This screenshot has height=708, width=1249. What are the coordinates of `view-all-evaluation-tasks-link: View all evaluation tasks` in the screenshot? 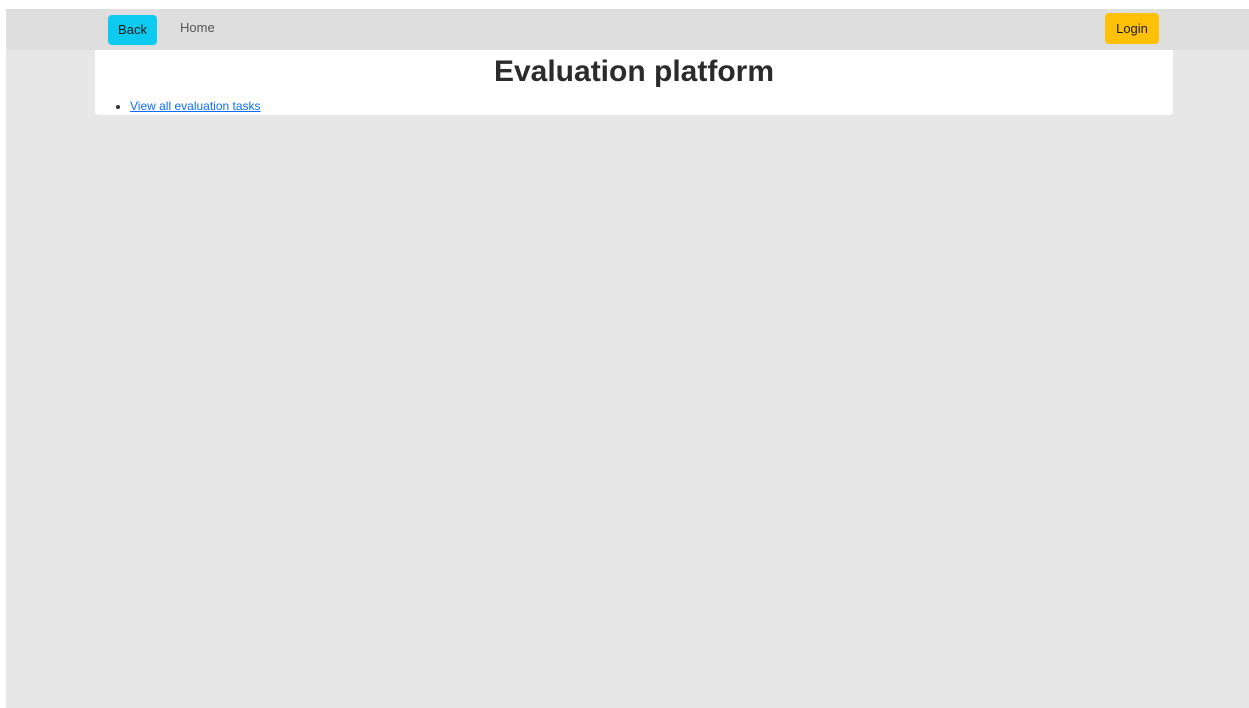 It's located at (195, 106).